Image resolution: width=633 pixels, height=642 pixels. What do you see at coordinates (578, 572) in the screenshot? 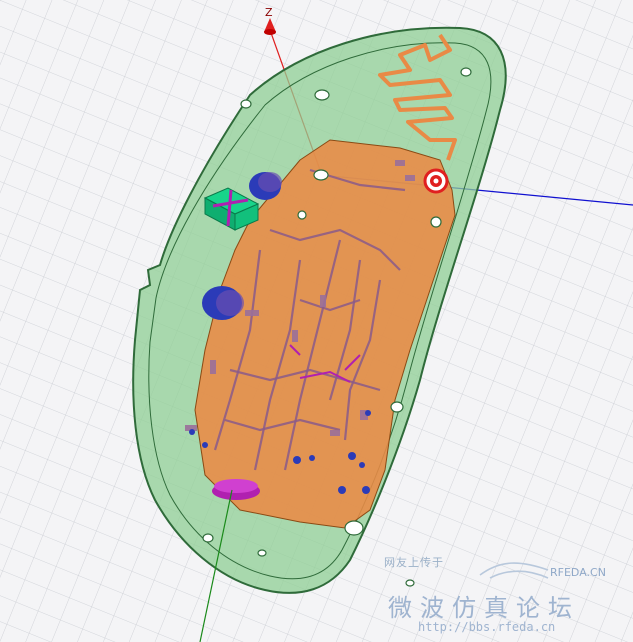
I see `watermark-brand: RFEDA.CN` at bounding box center [578, 572].